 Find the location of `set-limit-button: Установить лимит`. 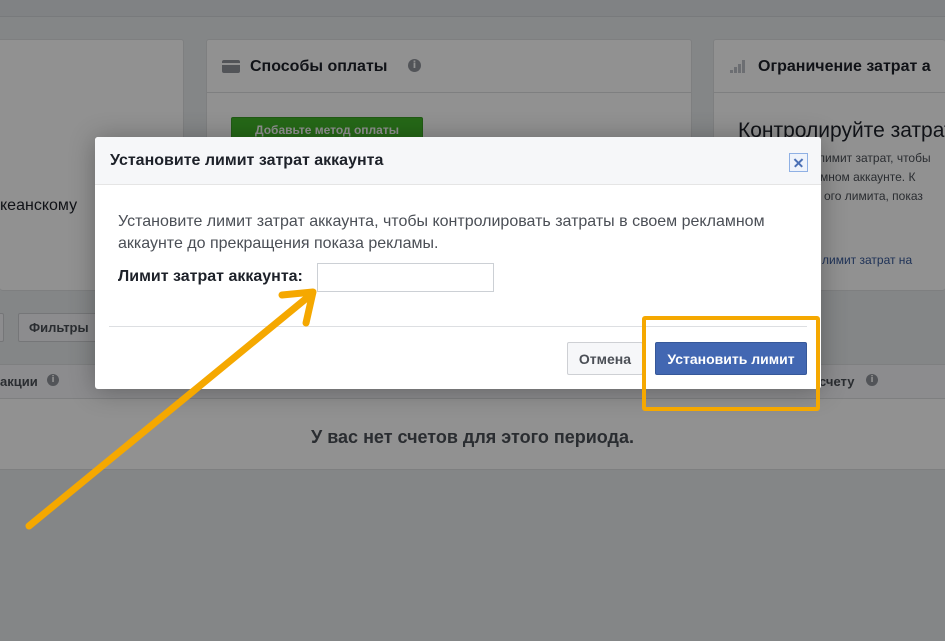

set-limit-button: Установить лимит is located at coordinates (731, 358).